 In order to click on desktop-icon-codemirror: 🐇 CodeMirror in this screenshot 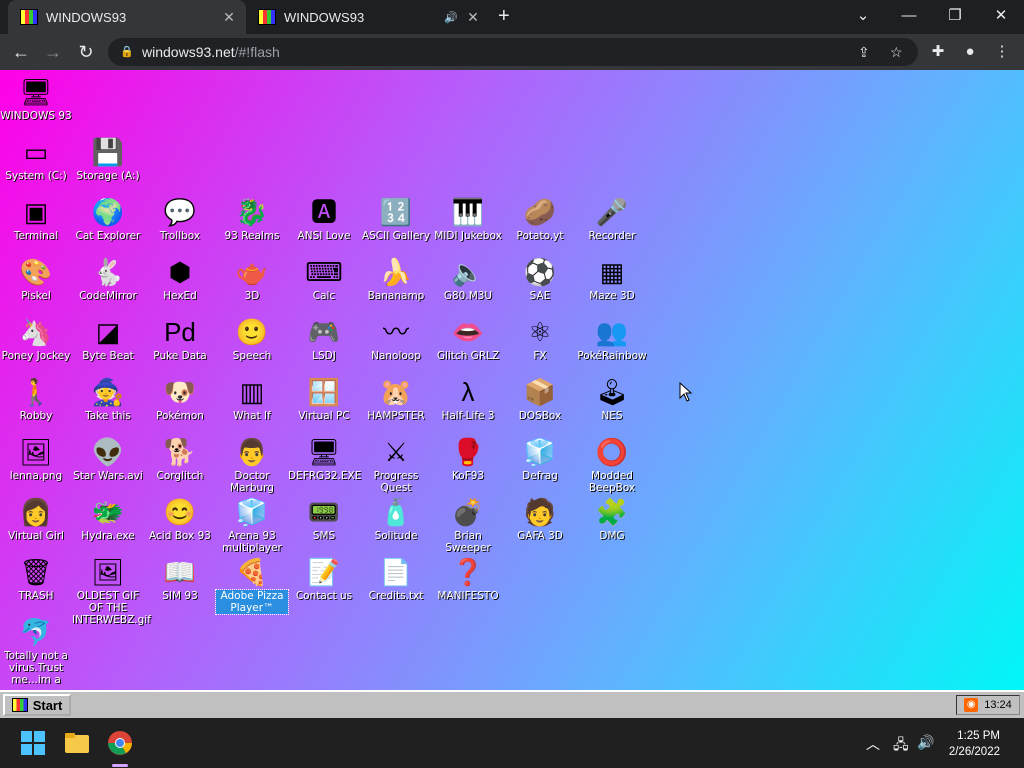, I will do `click(108, 279)`.